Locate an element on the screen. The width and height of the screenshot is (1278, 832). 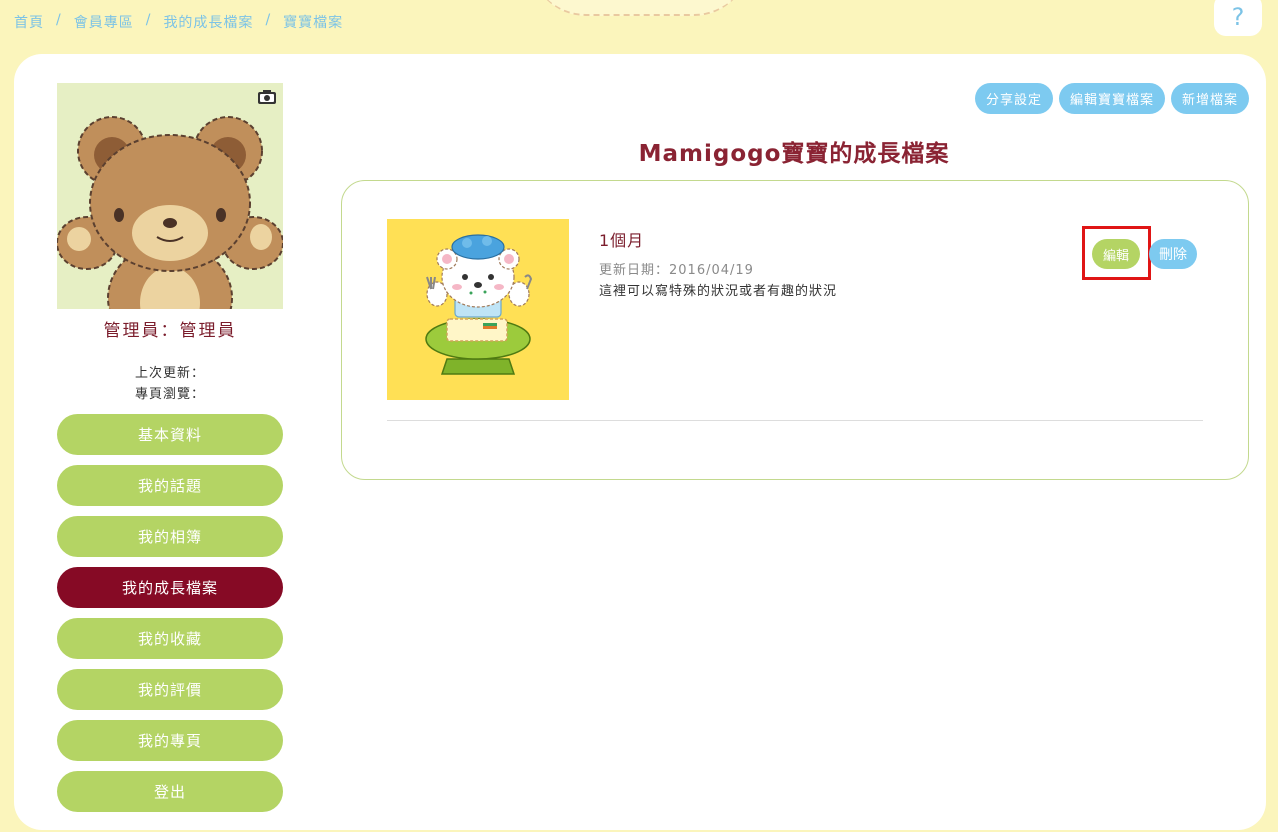
action-buttons: 分享設定 編輯寶寶檔案 新增檔案 is located at coordinates (1111, 98).